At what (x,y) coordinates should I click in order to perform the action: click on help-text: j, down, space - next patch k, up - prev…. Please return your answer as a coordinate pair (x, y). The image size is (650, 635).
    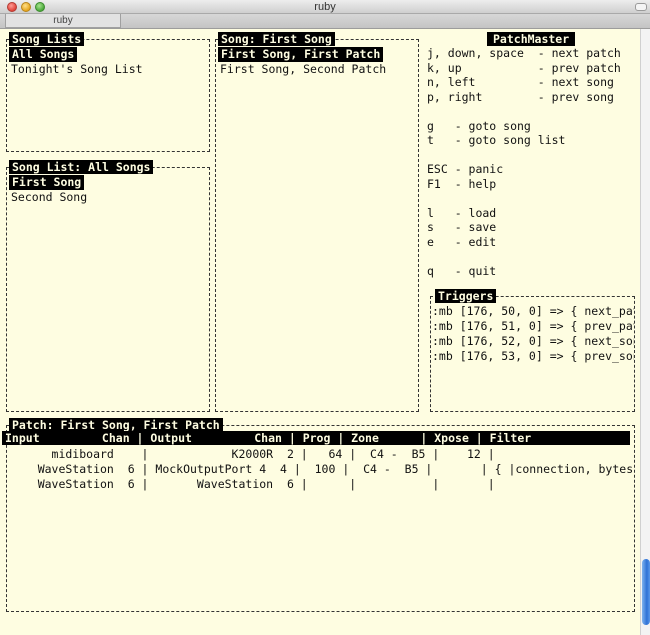
    Looking at the image, I should click on (524, 162).